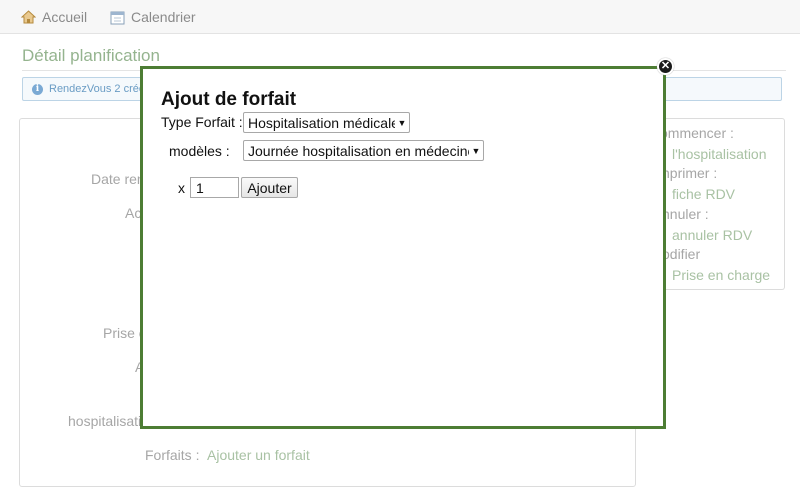 The height and width of the screenshot is (493, 800). Describe the element at coordinates (685, 214) in the screenshot. I see `annuler-label: nnuler :` at that location.